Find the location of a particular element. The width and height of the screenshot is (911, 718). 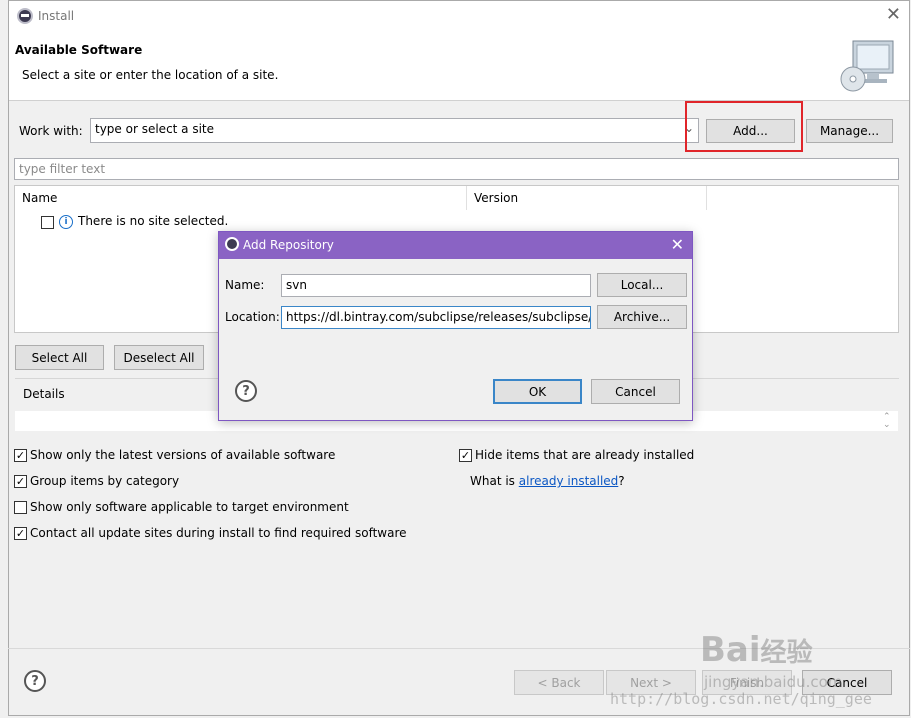

contact-sites-checkbox: ✓ is located at coordinates (20, 533).